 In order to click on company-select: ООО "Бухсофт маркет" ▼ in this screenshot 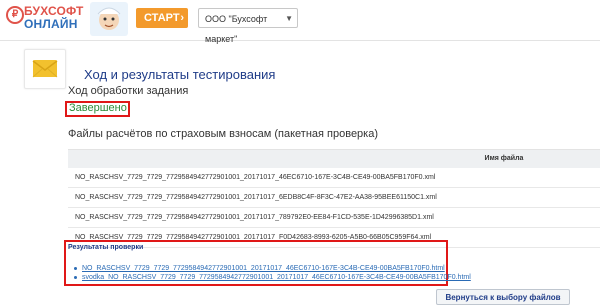, I will do `click(248, 26)`.